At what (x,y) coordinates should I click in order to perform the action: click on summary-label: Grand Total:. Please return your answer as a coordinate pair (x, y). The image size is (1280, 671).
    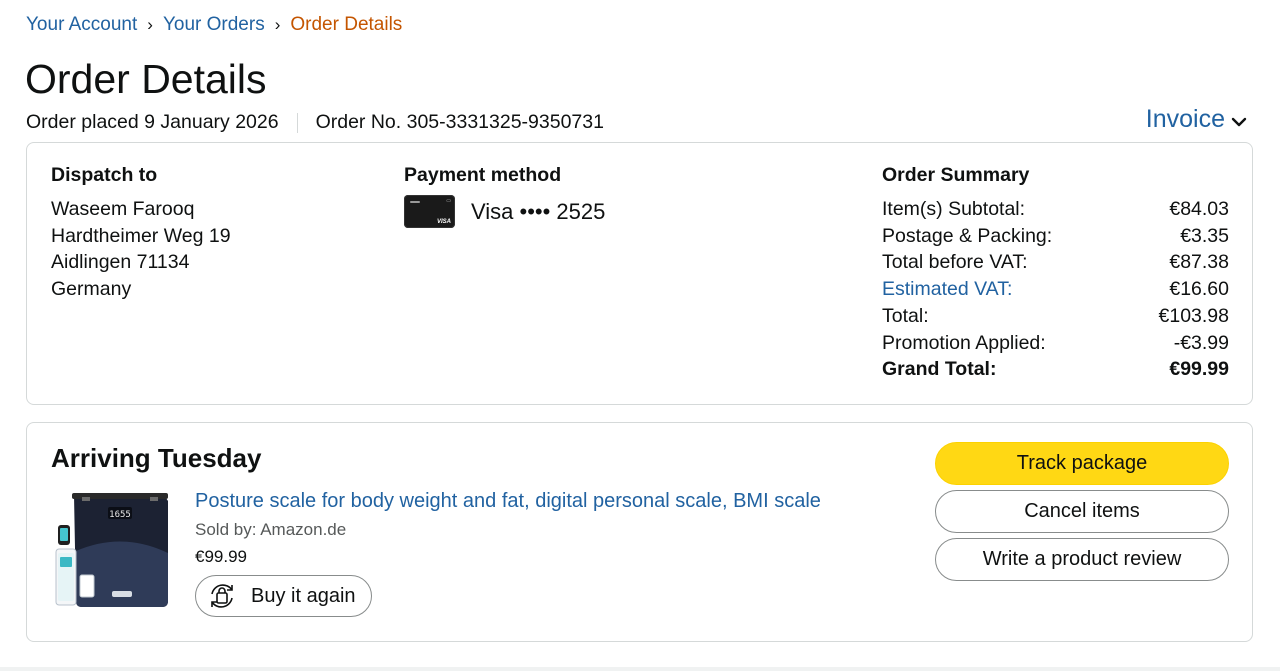
    Looking at the image, I should click on (939, 369).